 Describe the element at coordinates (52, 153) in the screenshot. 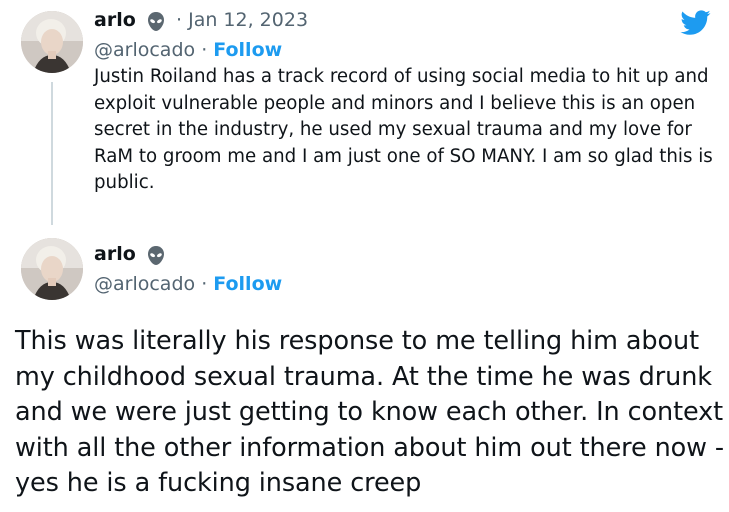

I see `thread-line` at that location.